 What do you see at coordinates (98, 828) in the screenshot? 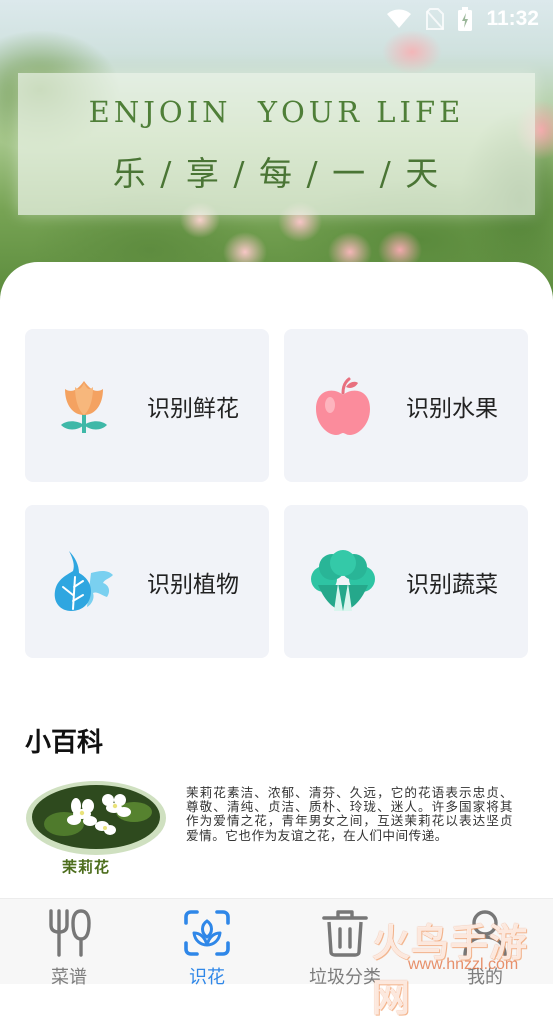
I see `jasmine-image: 茉莉花` at bounding box center [98, 828].